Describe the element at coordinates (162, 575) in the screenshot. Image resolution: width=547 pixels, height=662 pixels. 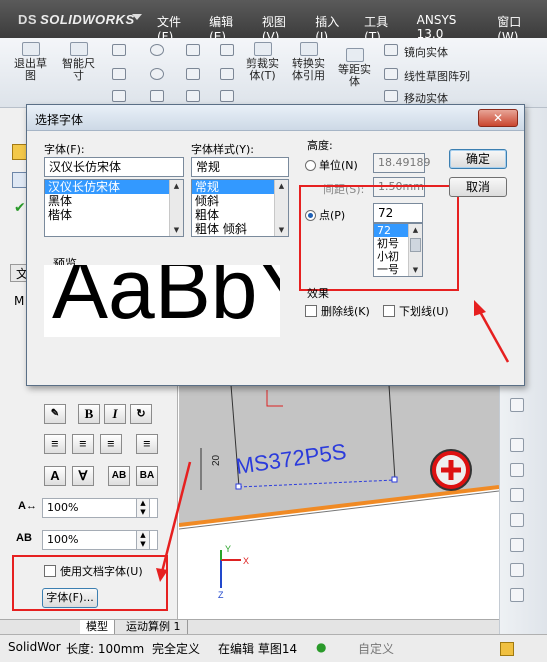
I see `arrow-head-font-button` at that location.